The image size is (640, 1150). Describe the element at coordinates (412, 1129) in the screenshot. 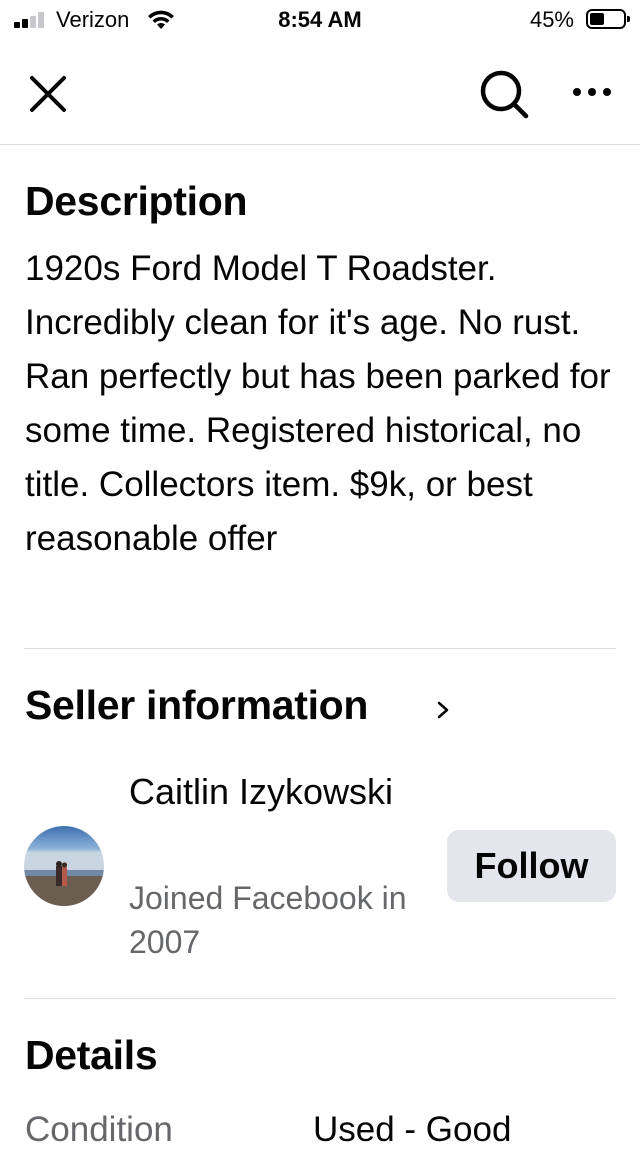

I see `detail-value-condition: Used - Good` at that location.